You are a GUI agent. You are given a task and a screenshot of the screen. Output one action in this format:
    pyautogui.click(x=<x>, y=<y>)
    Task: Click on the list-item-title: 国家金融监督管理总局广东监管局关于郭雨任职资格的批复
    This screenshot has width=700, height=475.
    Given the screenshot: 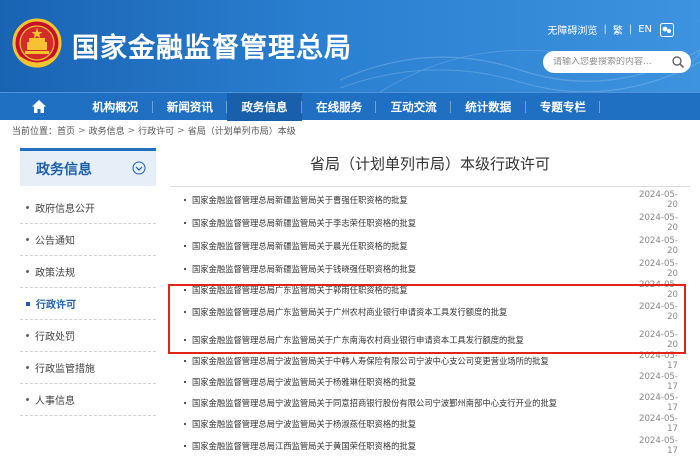 What is the action you would take?
    pyautogui.click(x=300, y=290)
    